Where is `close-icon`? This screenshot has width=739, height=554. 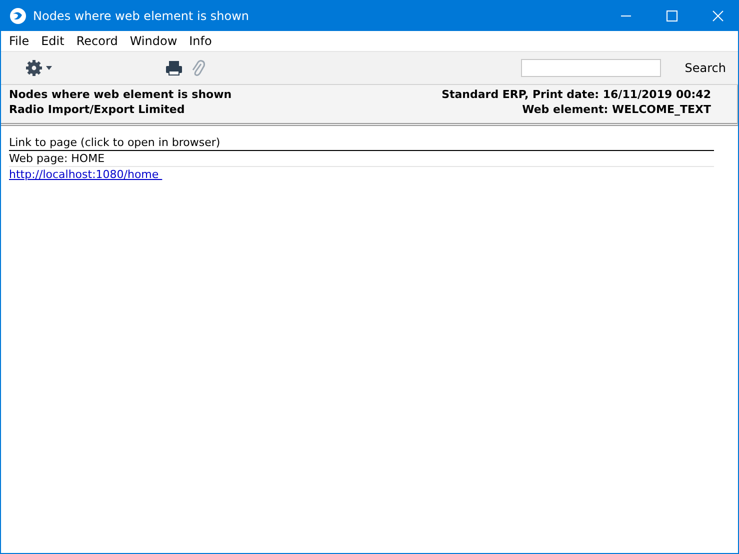 close-icon is located at coordinates (718, 16).